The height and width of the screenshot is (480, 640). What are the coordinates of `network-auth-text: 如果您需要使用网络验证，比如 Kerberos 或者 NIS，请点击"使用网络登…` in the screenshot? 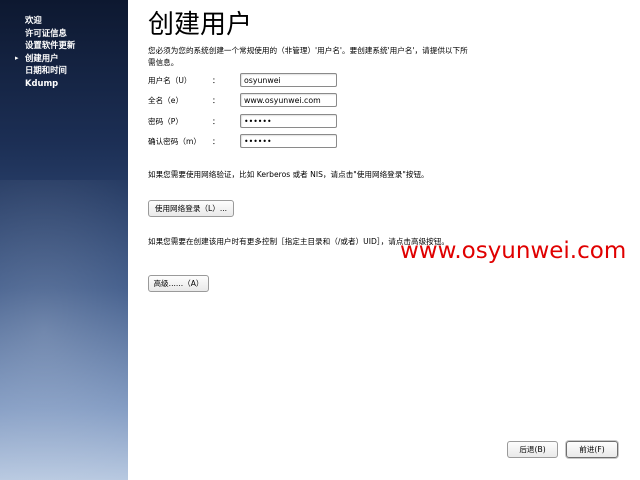 It's located at (288, 174).